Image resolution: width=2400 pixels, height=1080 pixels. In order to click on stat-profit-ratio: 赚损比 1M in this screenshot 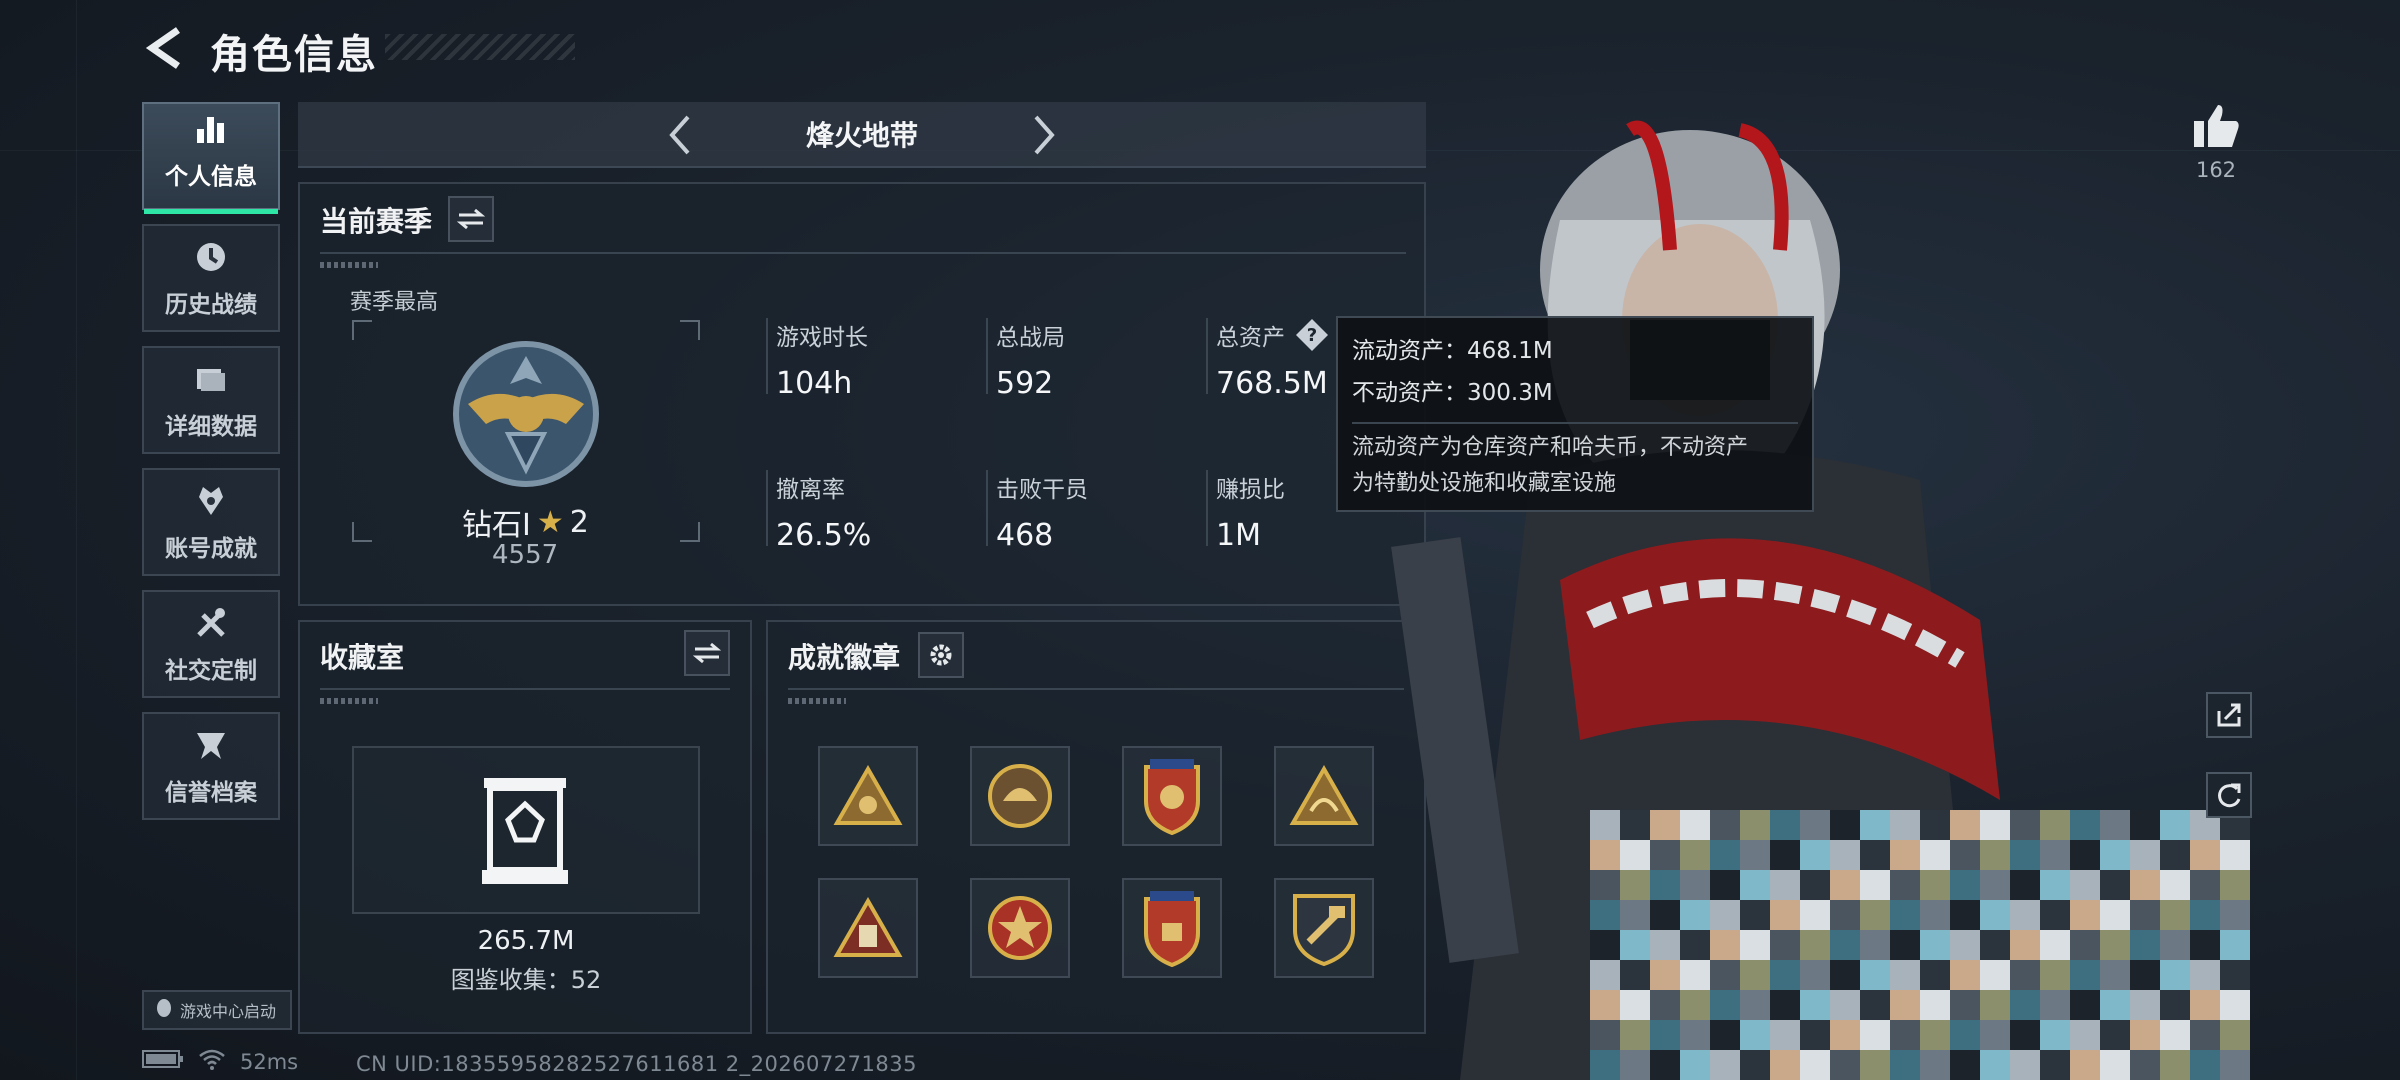, I will do `click(1245, 511)`.